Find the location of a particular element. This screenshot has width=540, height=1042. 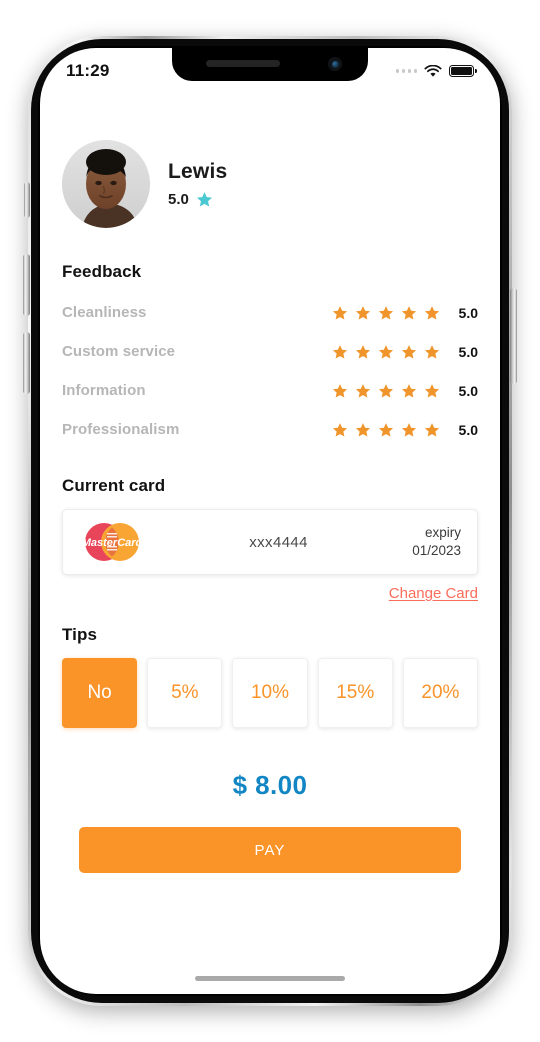

feedback-stars-custom-service is located at coordinates (386, 352).